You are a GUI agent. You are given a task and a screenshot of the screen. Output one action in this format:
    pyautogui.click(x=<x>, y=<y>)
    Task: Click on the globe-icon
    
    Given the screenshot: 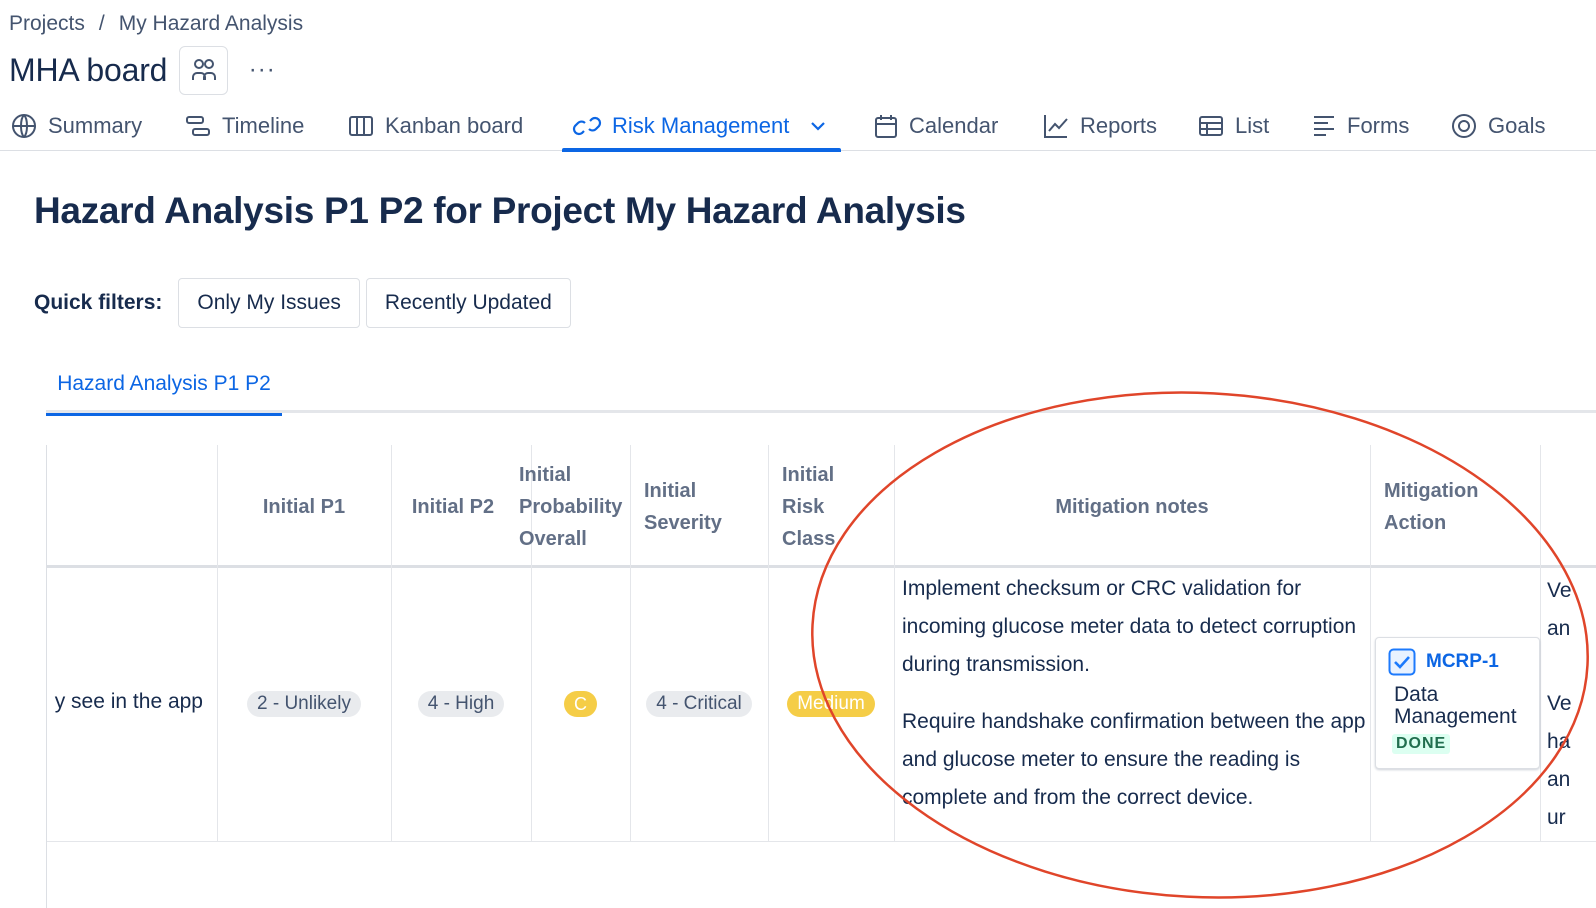 What is the action you would take?
    pyautogui.click(x=24, y=125)
    